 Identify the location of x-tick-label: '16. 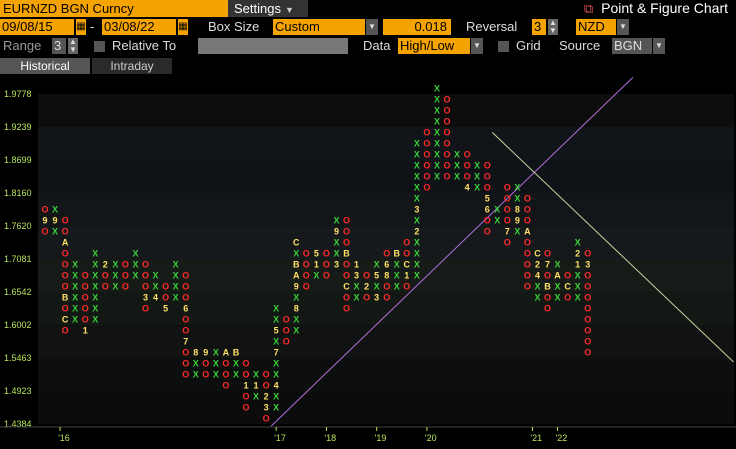
(64, 438).